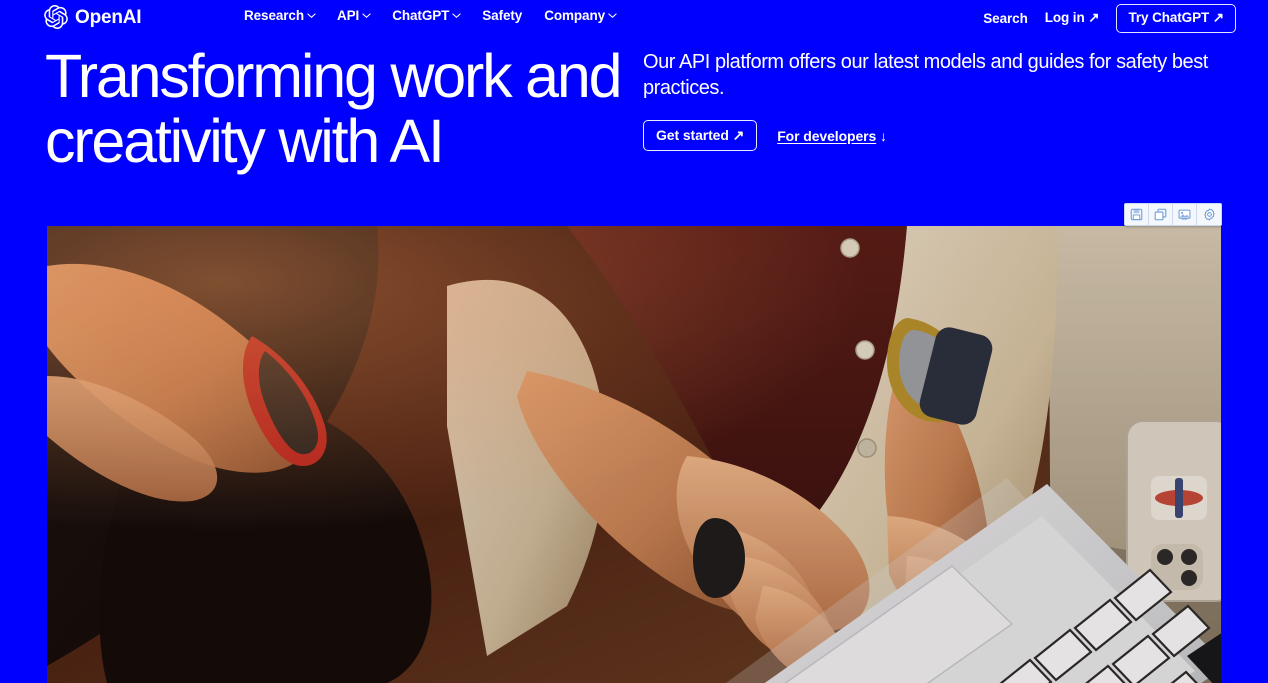 This screenshot has height=683, width=1268. I want to click on nav-item-chatgpt: ChatGPT, so click(426, 15).